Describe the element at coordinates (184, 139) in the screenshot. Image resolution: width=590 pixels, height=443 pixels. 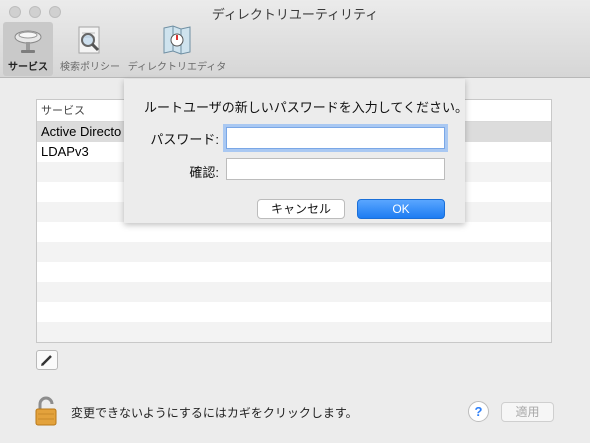
I see `password-label: パスワード:` at that location.